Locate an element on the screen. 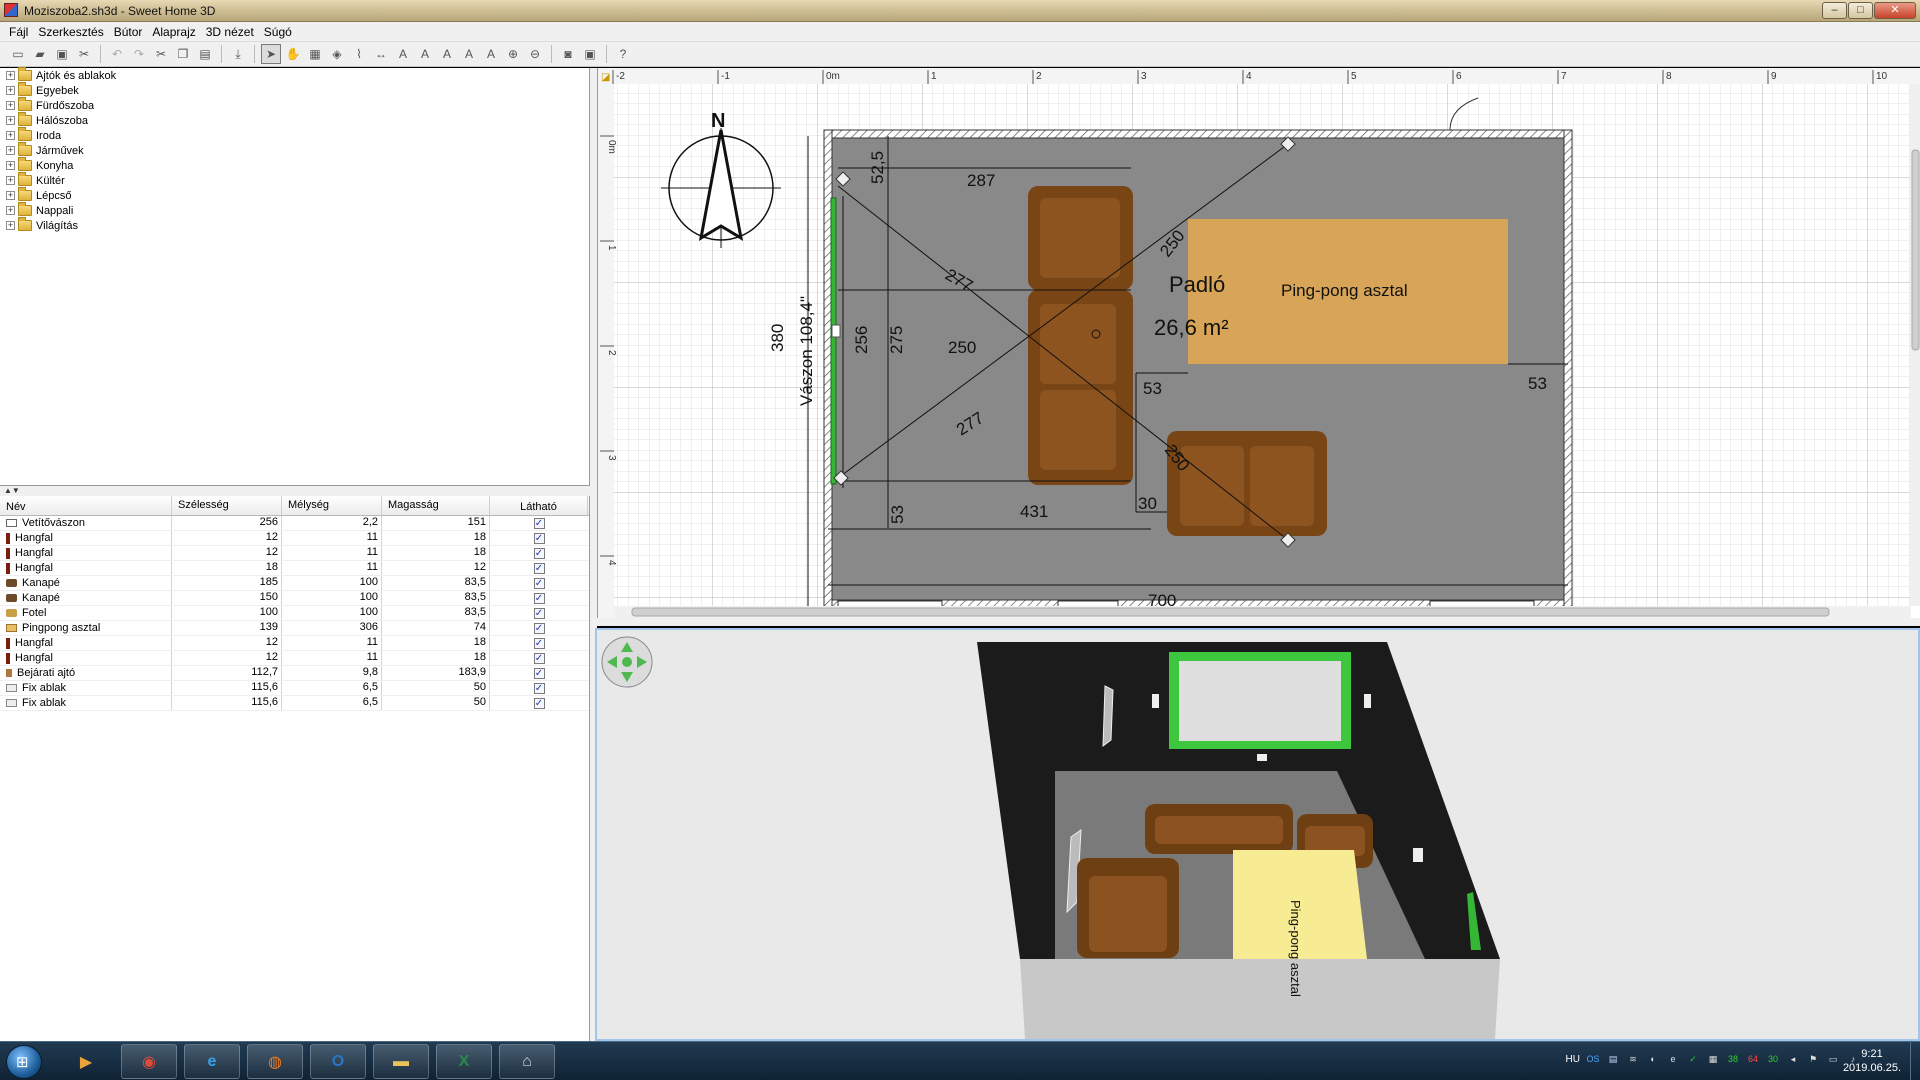 The width and height of the screenshot is (1920, 1080). taskbar-sweet-home-3d-button: ⌂ is located at coordinates (527, 1061).